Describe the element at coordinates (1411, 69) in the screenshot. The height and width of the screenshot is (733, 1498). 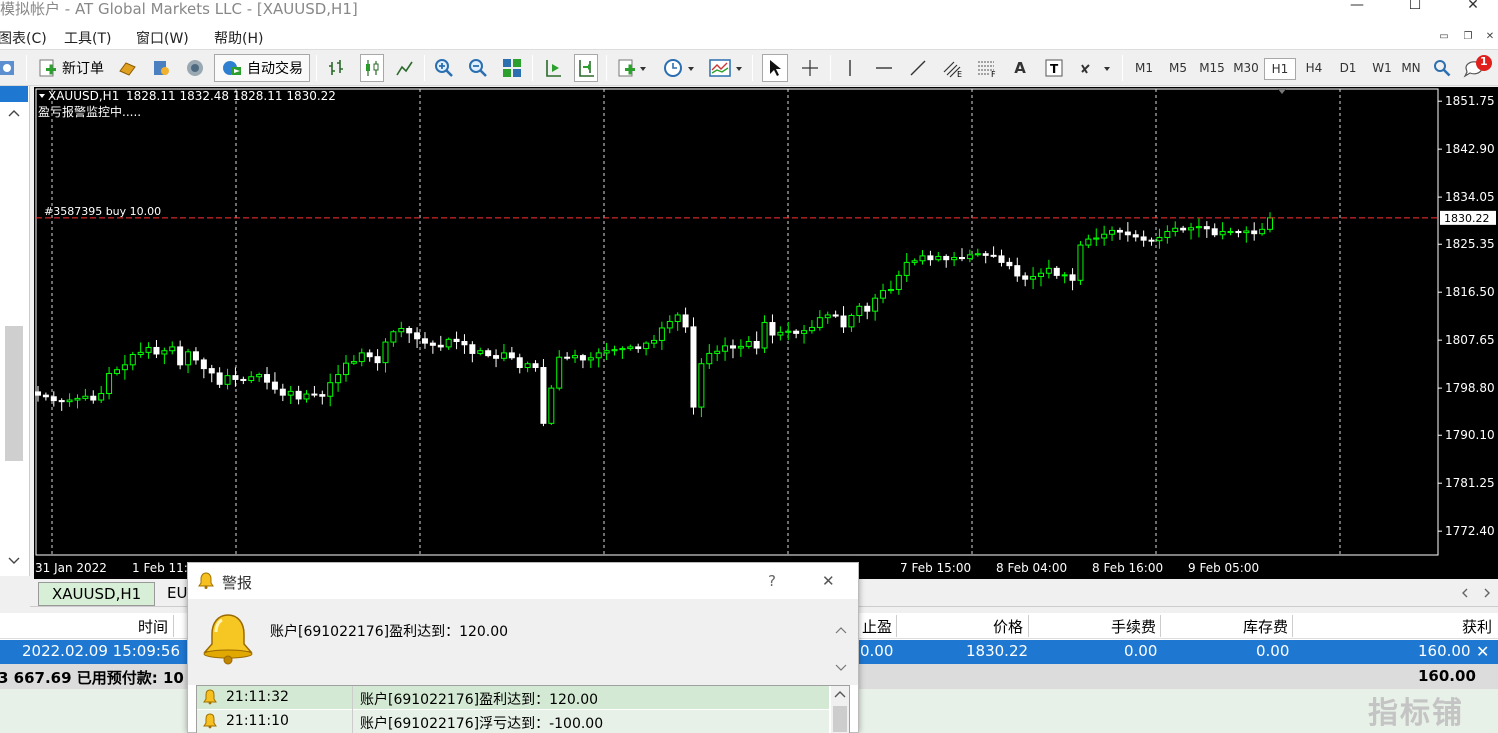
I see `timeframe-mn: MN` at that location.